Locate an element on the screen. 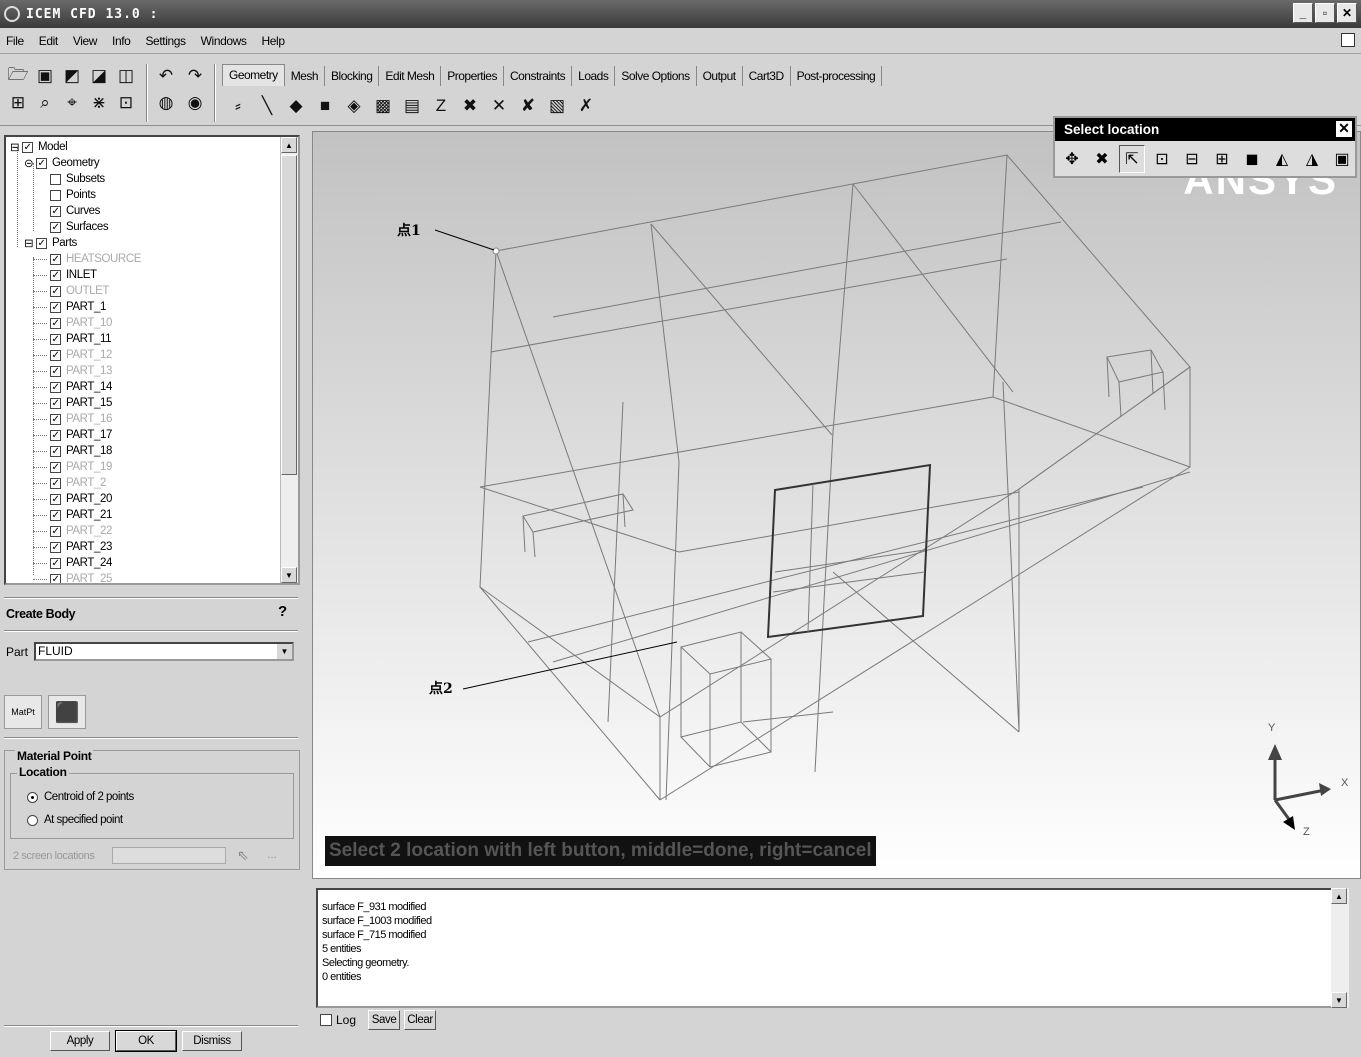  maximize-button: ▫ is located at coordinates (1325, 13).